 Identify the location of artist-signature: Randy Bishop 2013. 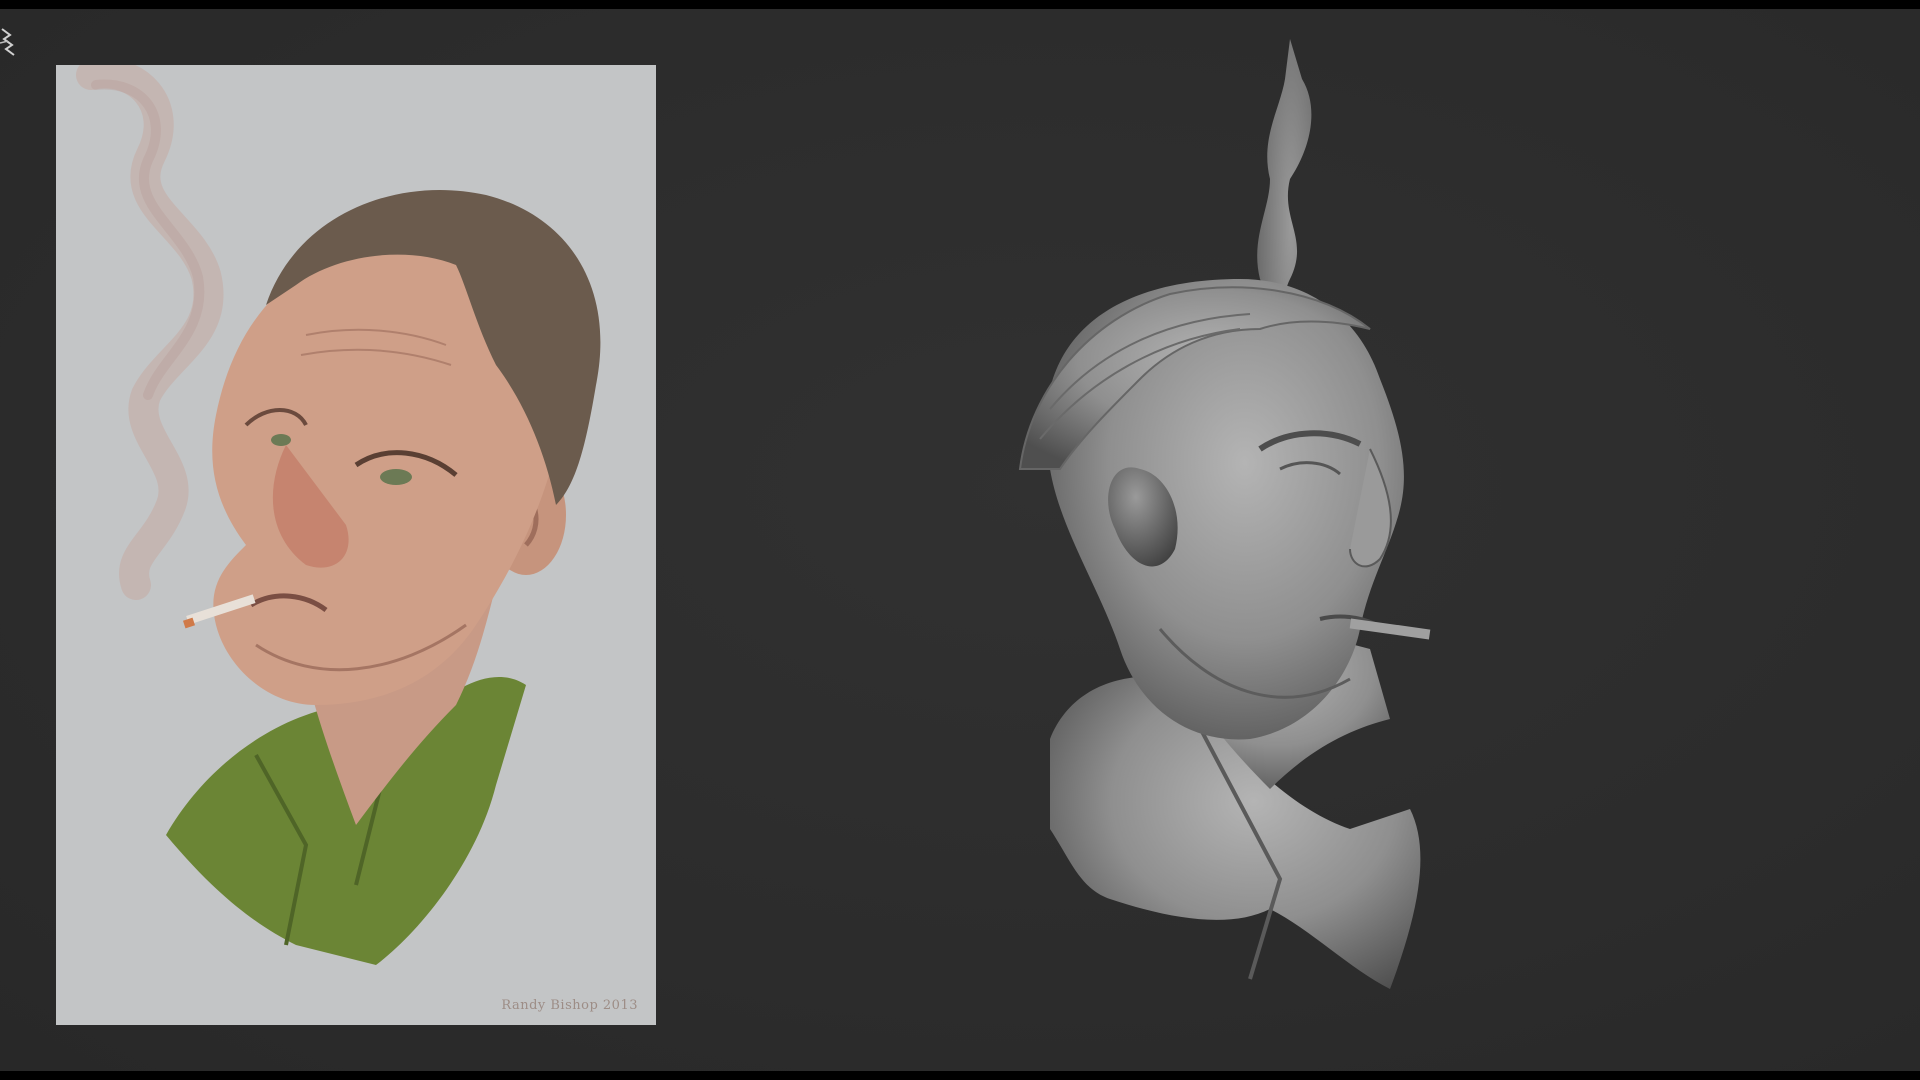
(569, 1005).